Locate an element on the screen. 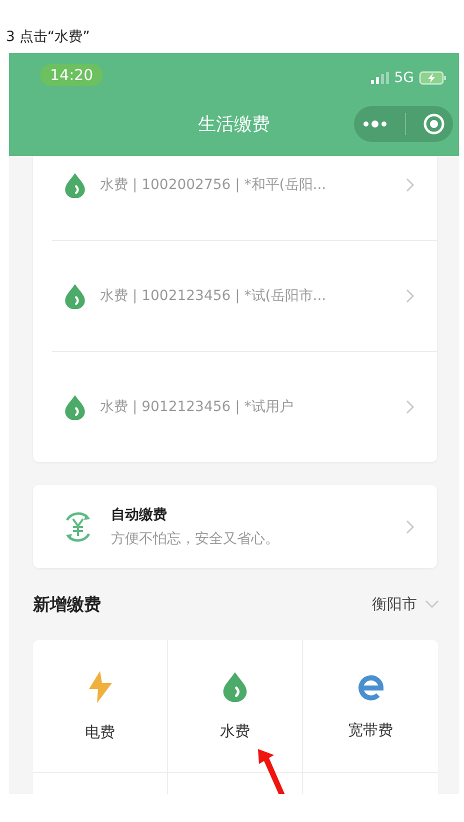  status-time: 14:20 is located at coordinates (72, 75).